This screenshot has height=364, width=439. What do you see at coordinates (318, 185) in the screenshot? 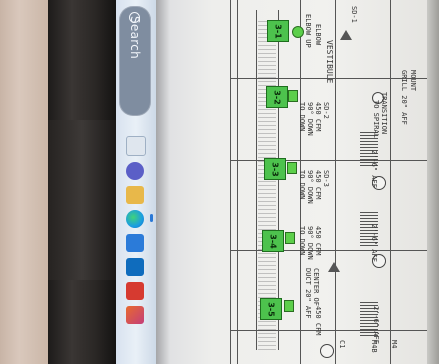
I see `note-cfm-2: 450 CFM` at bounding box center [318, 185].